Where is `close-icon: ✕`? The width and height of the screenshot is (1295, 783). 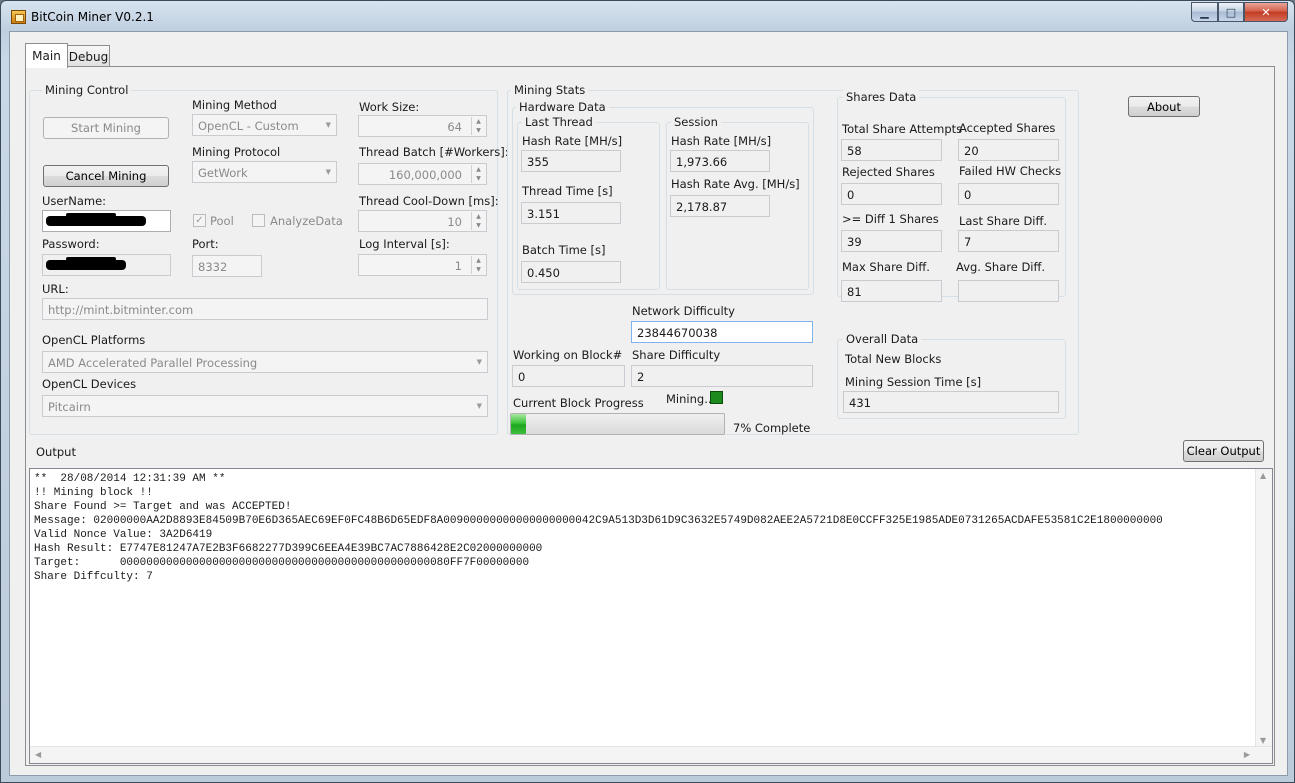
close-icon: ✕ is located at coordinates (1266, 12).